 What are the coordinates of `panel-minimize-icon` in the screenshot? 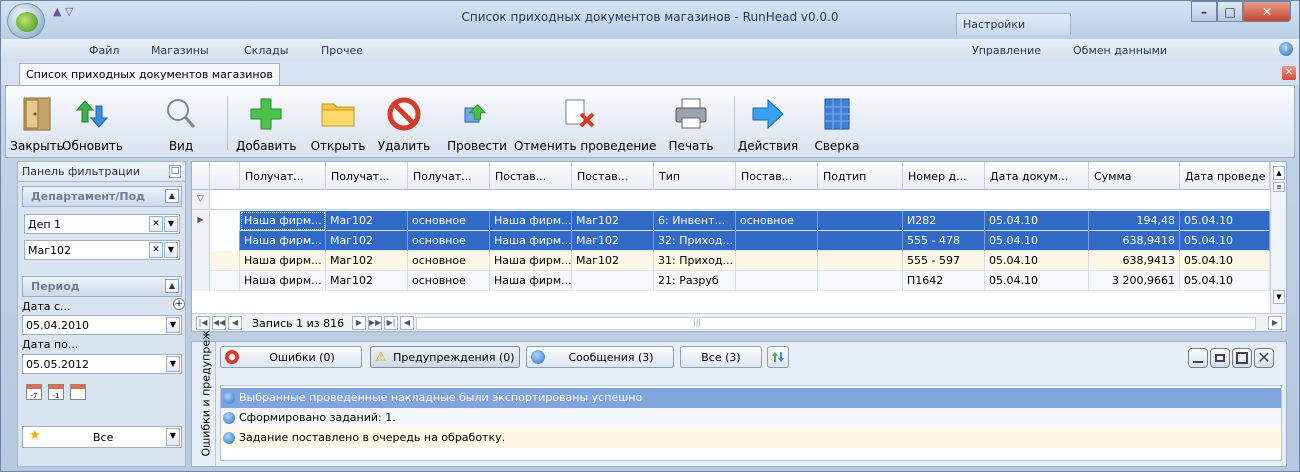 It's located at (1198, 358).